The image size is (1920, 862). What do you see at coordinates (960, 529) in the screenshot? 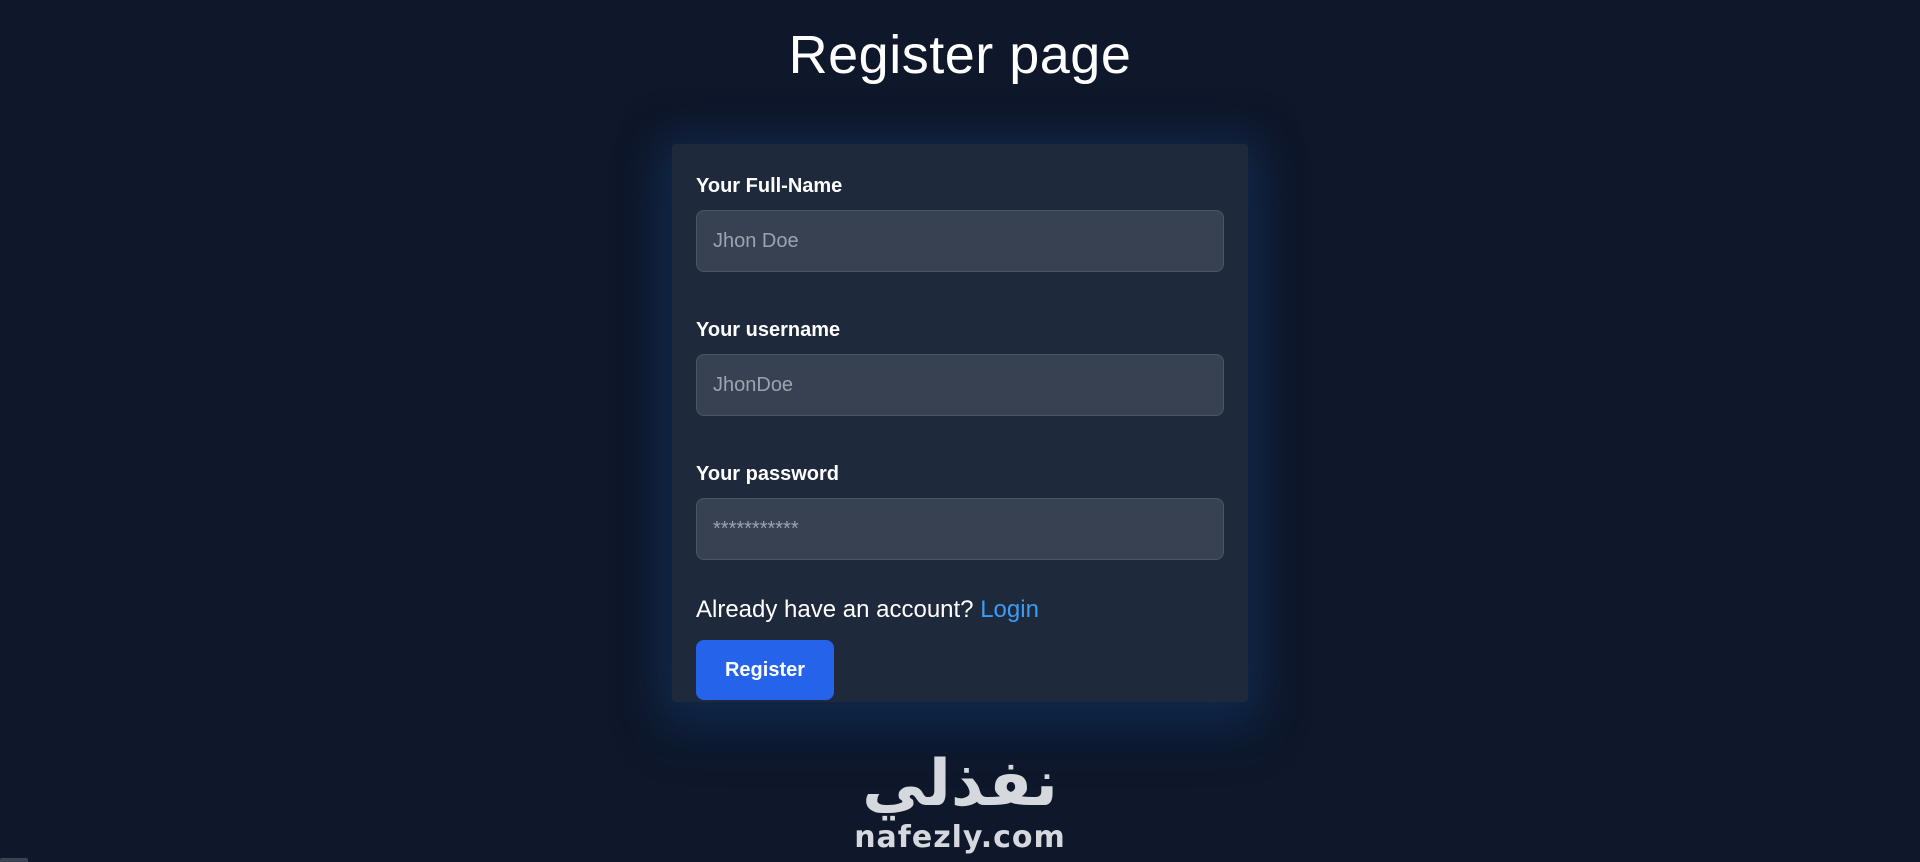
I see `password-input` at bounding box center [960, 529].